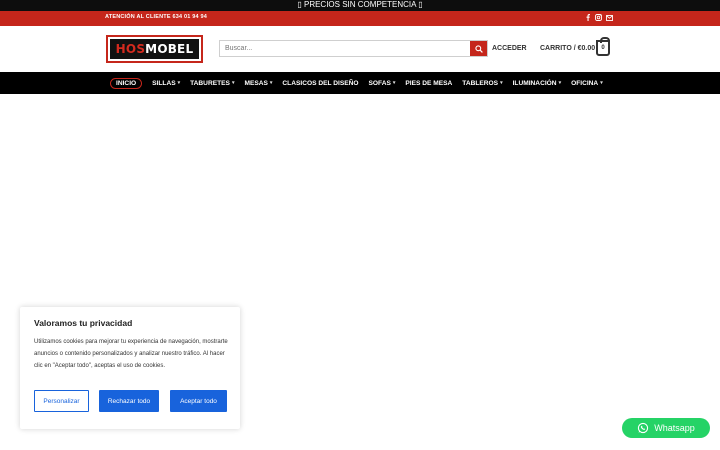  Describe the element at coordinates (509, 48) in the screenshot. I see `login-link: ACCEDER` at that location.